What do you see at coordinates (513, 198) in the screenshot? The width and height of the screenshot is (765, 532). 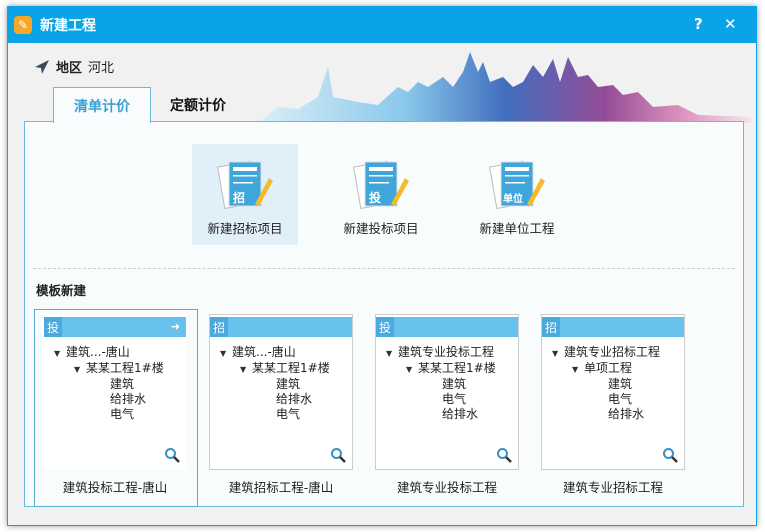 I see `svg-text: 单位` at bounding box center [513, 198].